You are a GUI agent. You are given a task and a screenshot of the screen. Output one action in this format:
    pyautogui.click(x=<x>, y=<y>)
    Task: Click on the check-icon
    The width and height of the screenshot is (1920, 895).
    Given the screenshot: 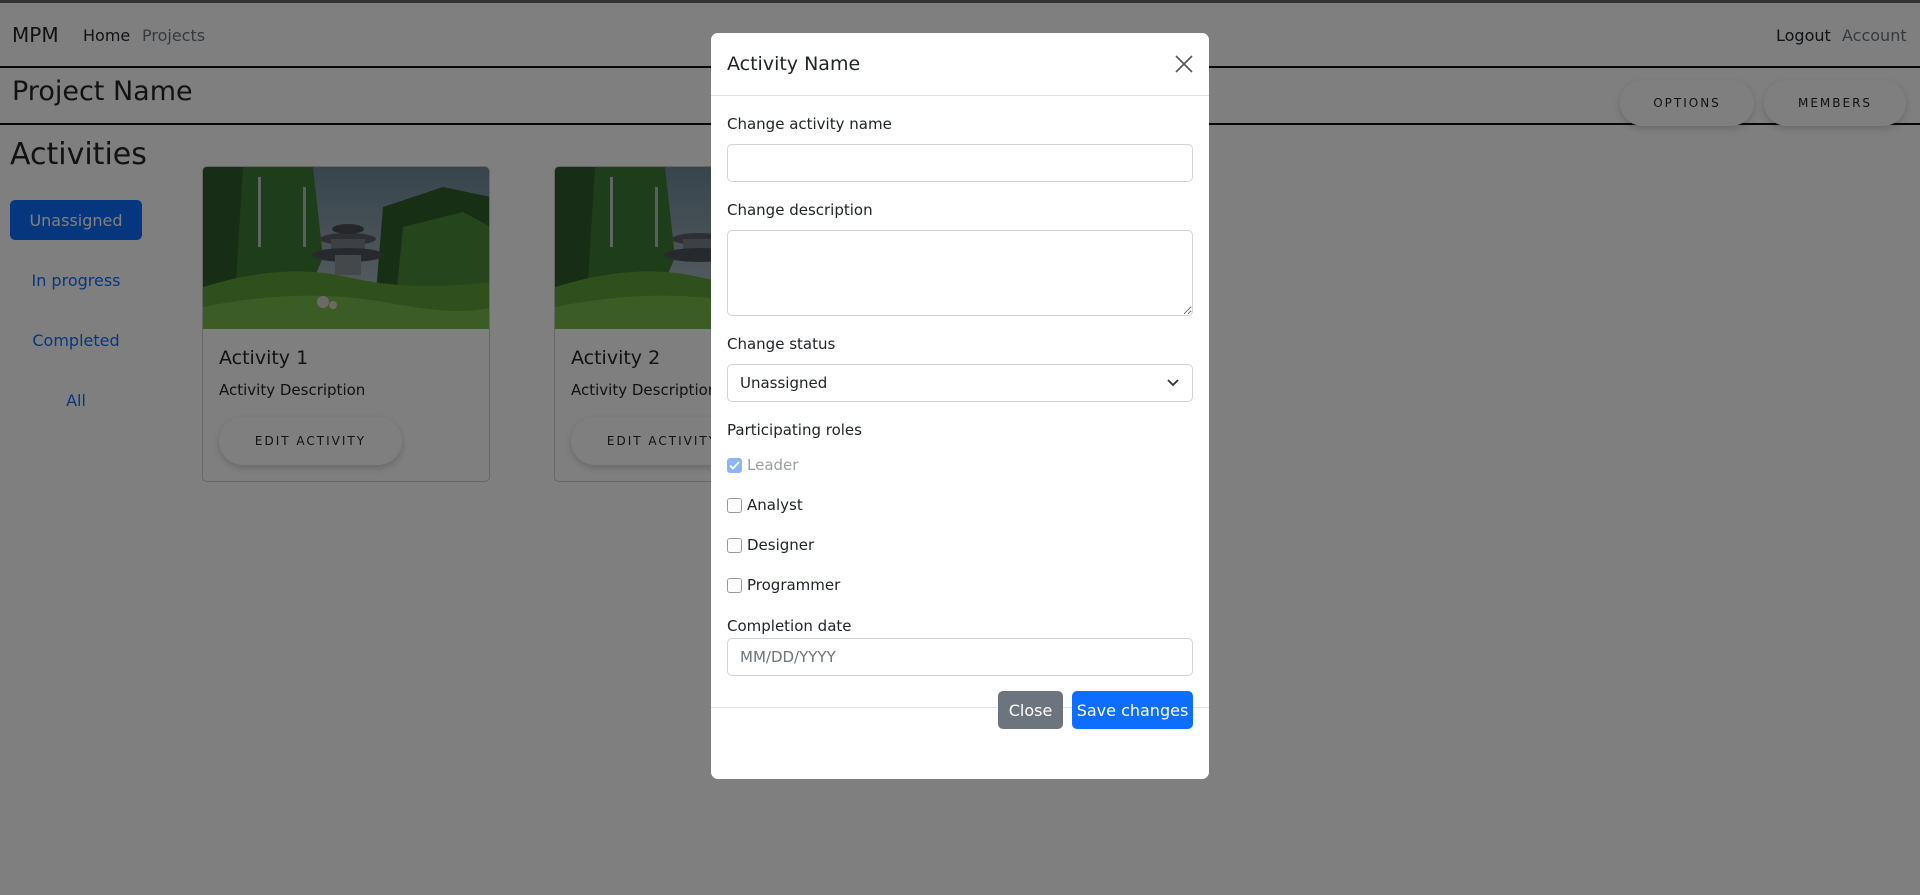 What is the action you would take?
    pyautogui.click(x=734, y=465)
    